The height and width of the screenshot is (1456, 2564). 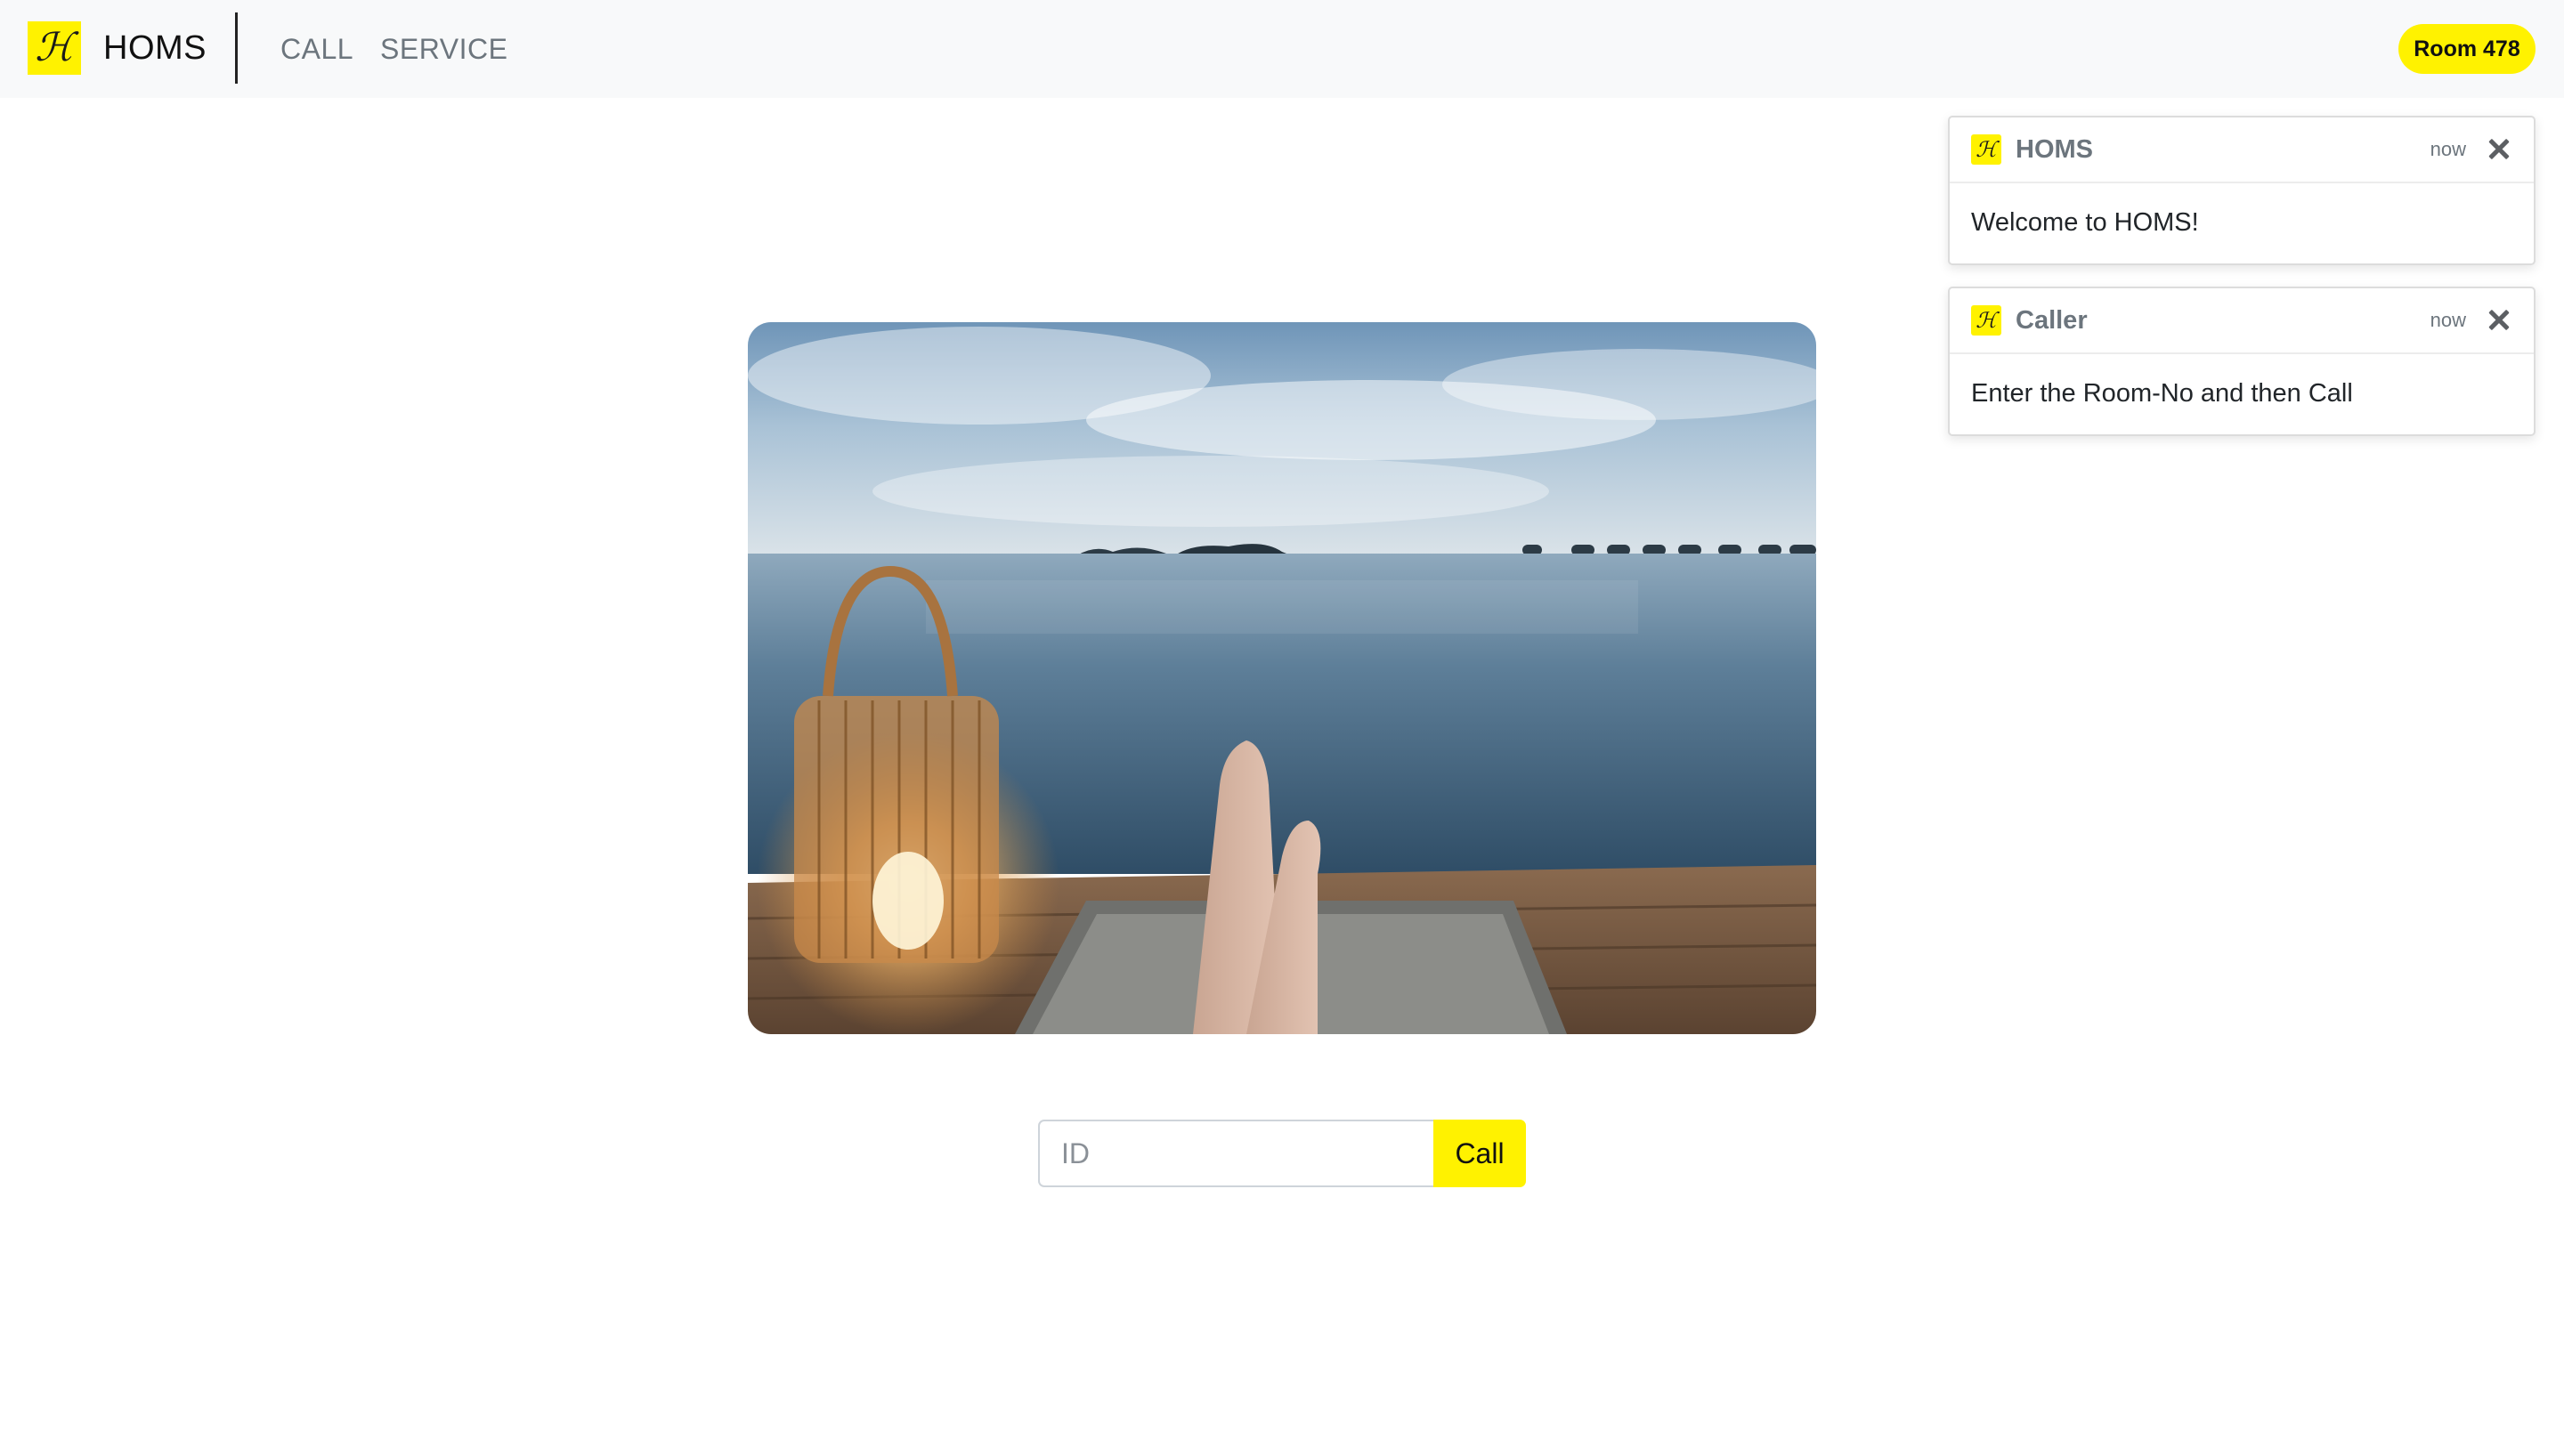 I want to click on toast-message: Enter the Room-No and then Call, so click(x=2162, y=393).